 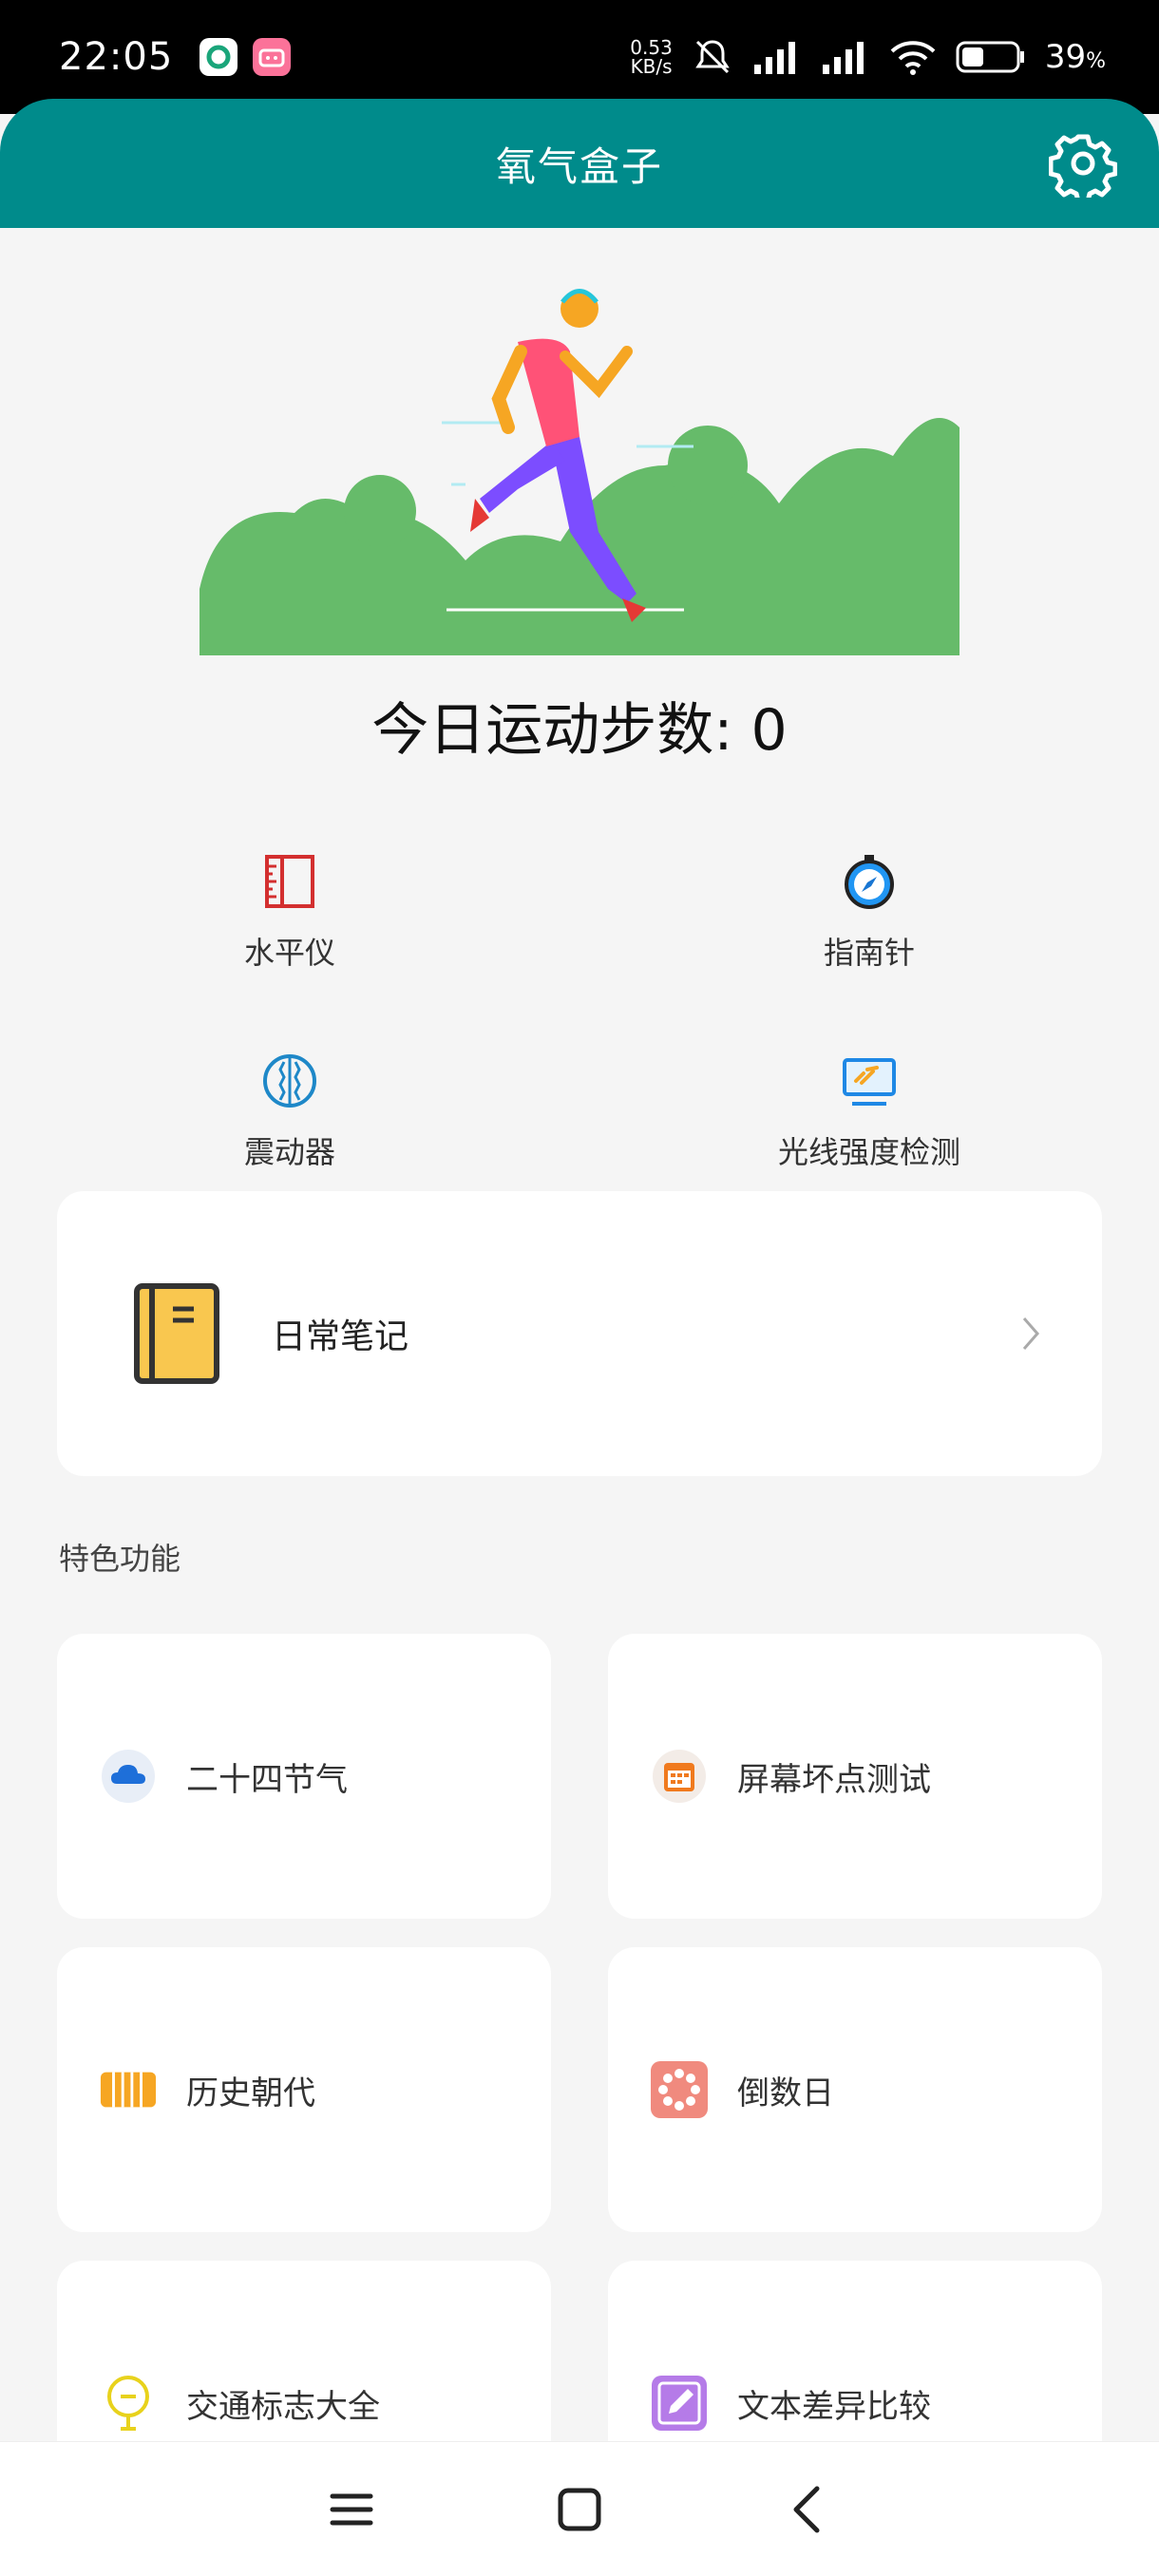 I want to click on feature-countdown: 倒数日, so click(x=855, y=2089).